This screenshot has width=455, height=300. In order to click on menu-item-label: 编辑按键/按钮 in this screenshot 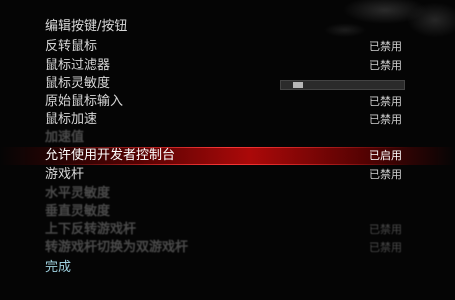, I will do `click(86, 26)`.